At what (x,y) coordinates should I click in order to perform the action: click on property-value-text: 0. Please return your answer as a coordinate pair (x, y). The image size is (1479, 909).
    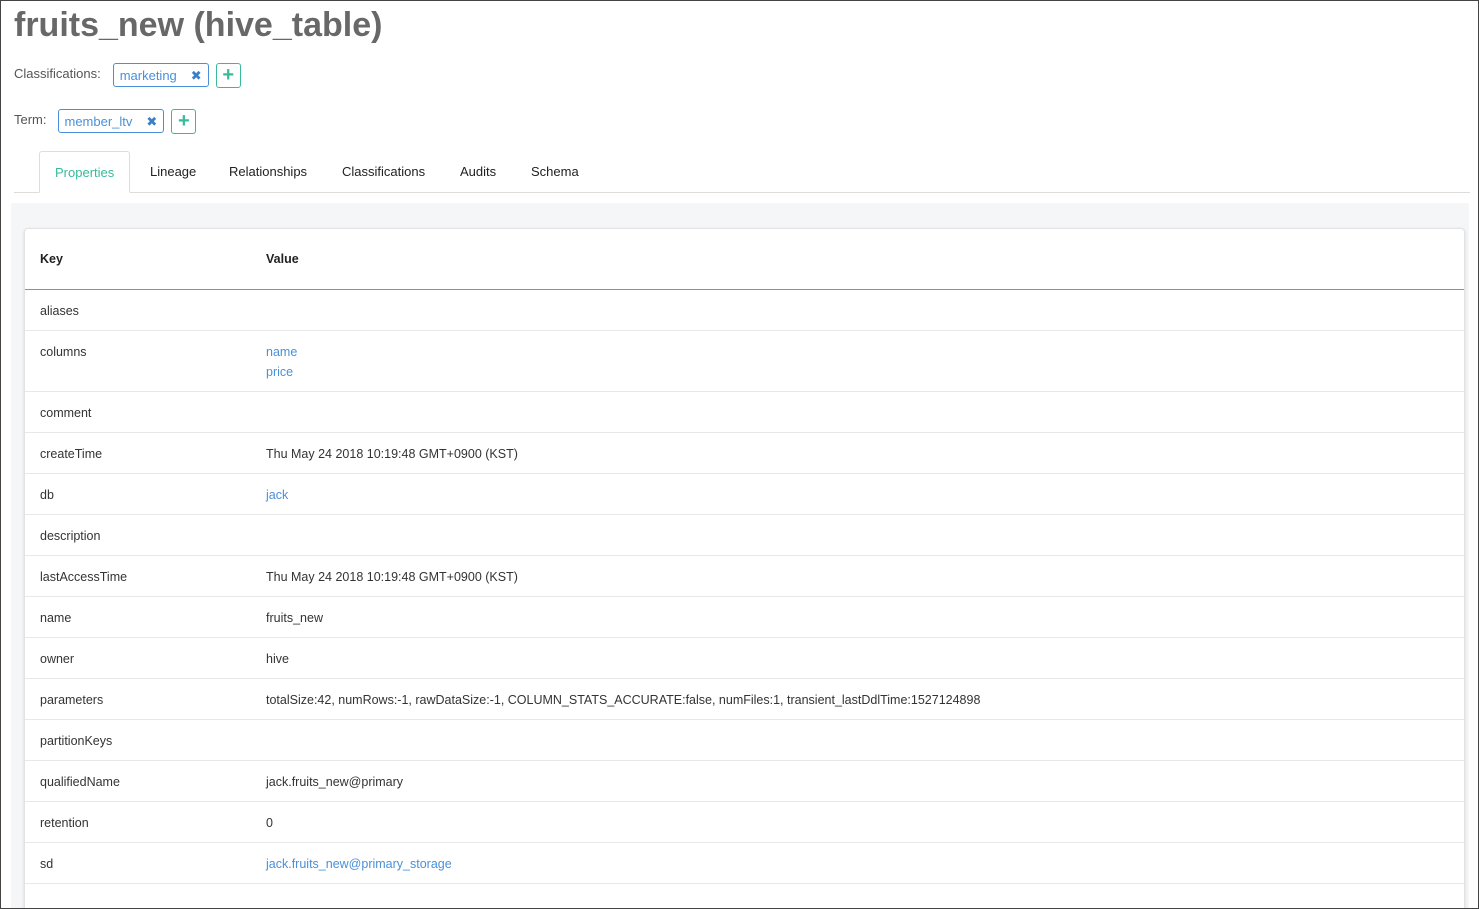
    Looking at the image, I should click on (269, 823).